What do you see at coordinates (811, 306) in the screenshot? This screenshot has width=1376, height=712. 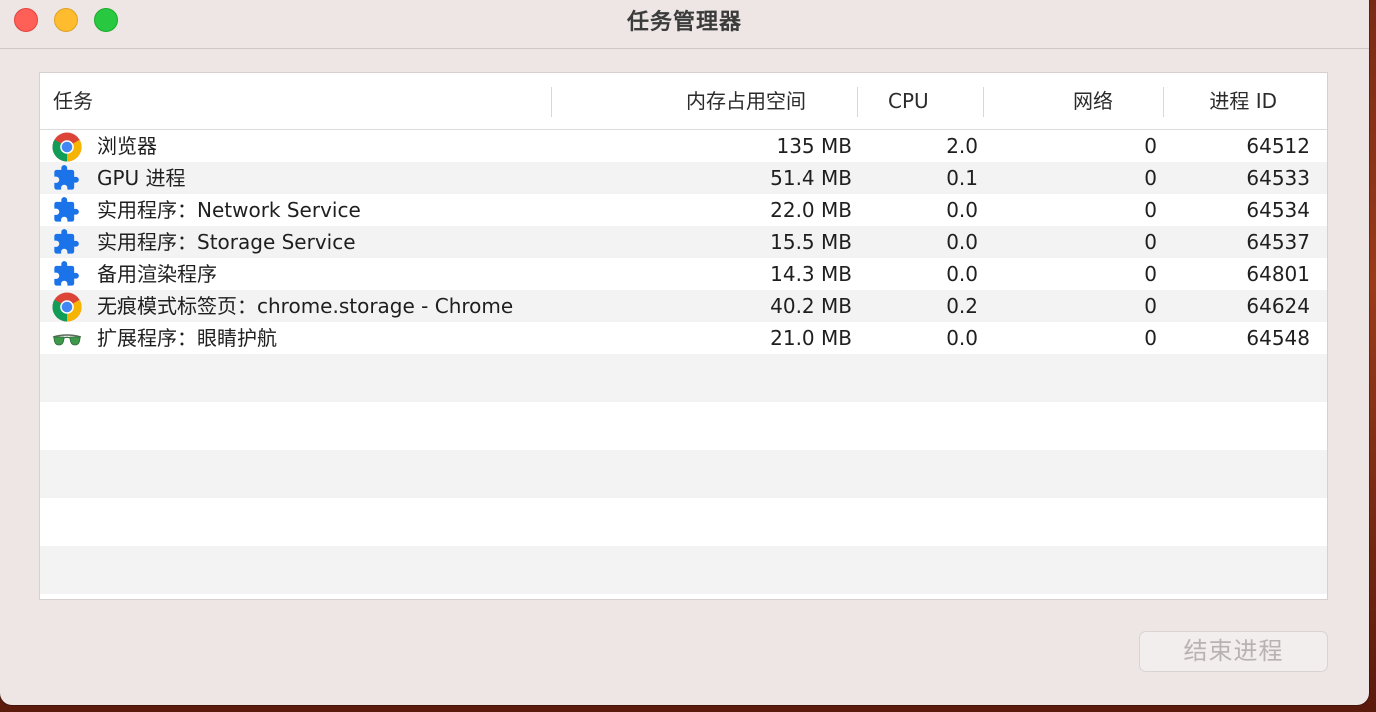 I see `memory-value: 40.2 MB` at bounding box center [811, 306].